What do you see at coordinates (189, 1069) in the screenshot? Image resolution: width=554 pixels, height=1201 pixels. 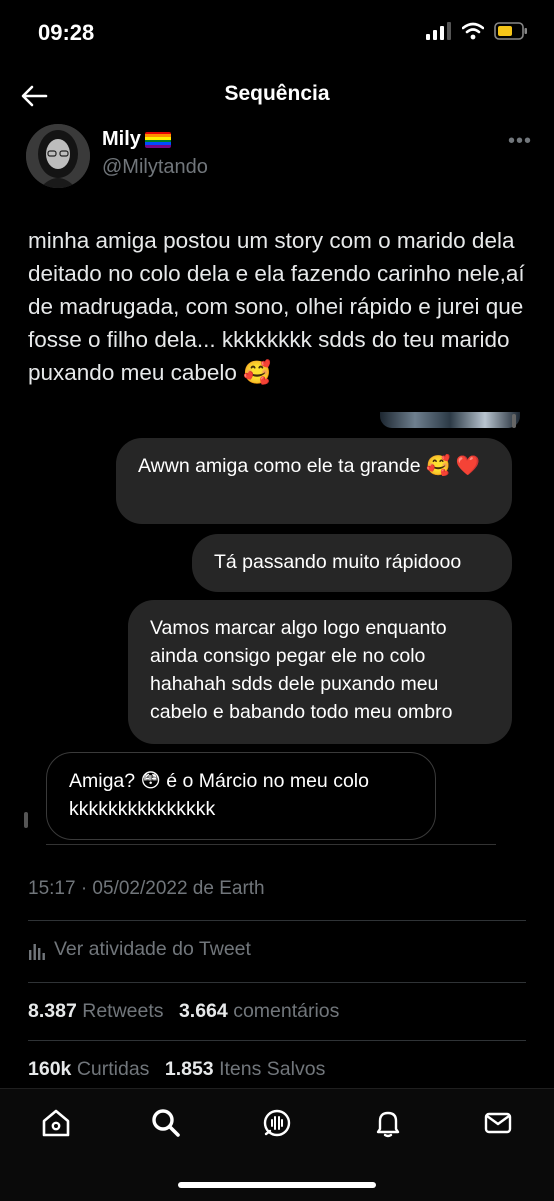 I see `saves-count: 1.853` at bounding box center [189, 1069].